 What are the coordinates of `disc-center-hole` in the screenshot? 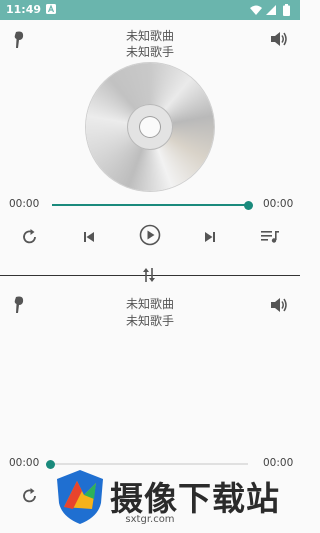 It's located at (150, 127).